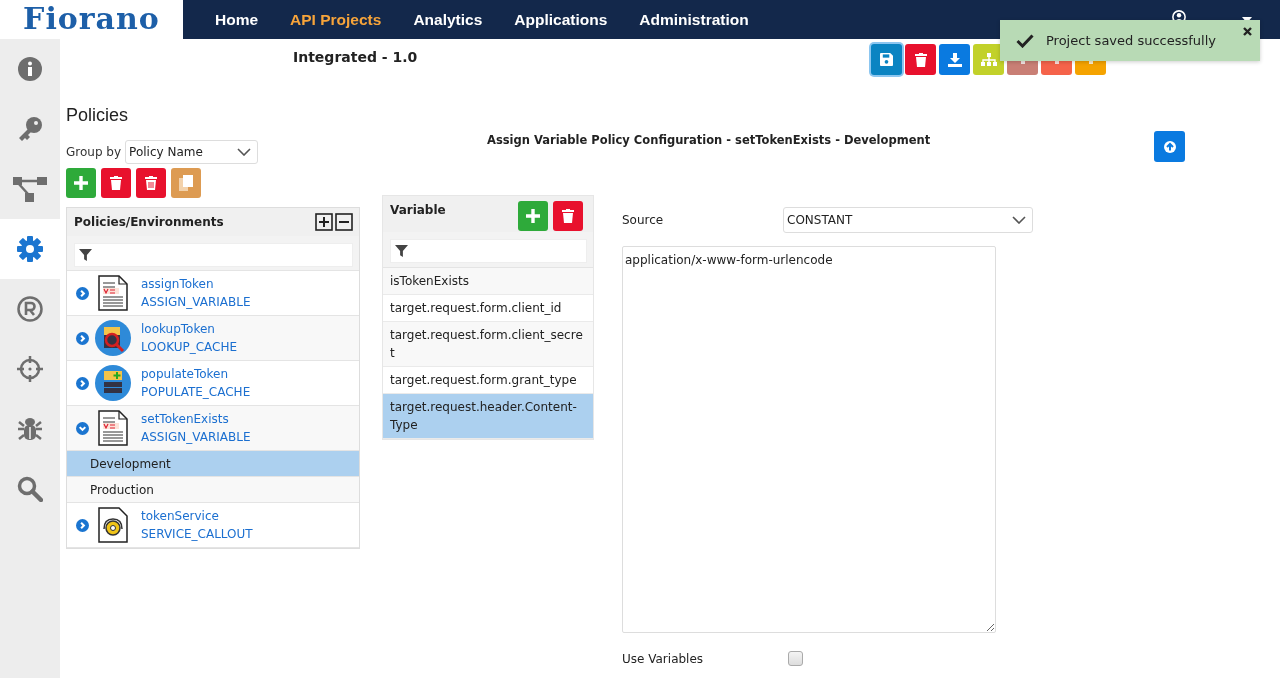 Image resolution: width=1280 pixels, height=678 pixels. Describe the element at coordinates (30, 129) in the screenshot. I see `key-icon` at that location.